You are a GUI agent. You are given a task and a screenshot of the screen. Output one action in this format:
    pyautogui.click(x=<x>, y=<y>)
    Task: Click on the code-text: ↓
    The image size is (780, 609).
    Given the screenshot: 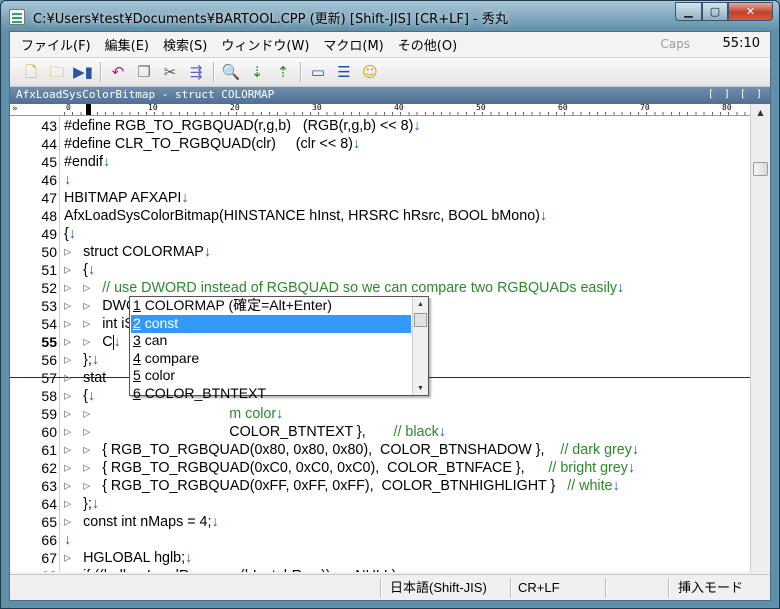 What is the action you would take?
    pyautogui.click(x=67, y=540)
    